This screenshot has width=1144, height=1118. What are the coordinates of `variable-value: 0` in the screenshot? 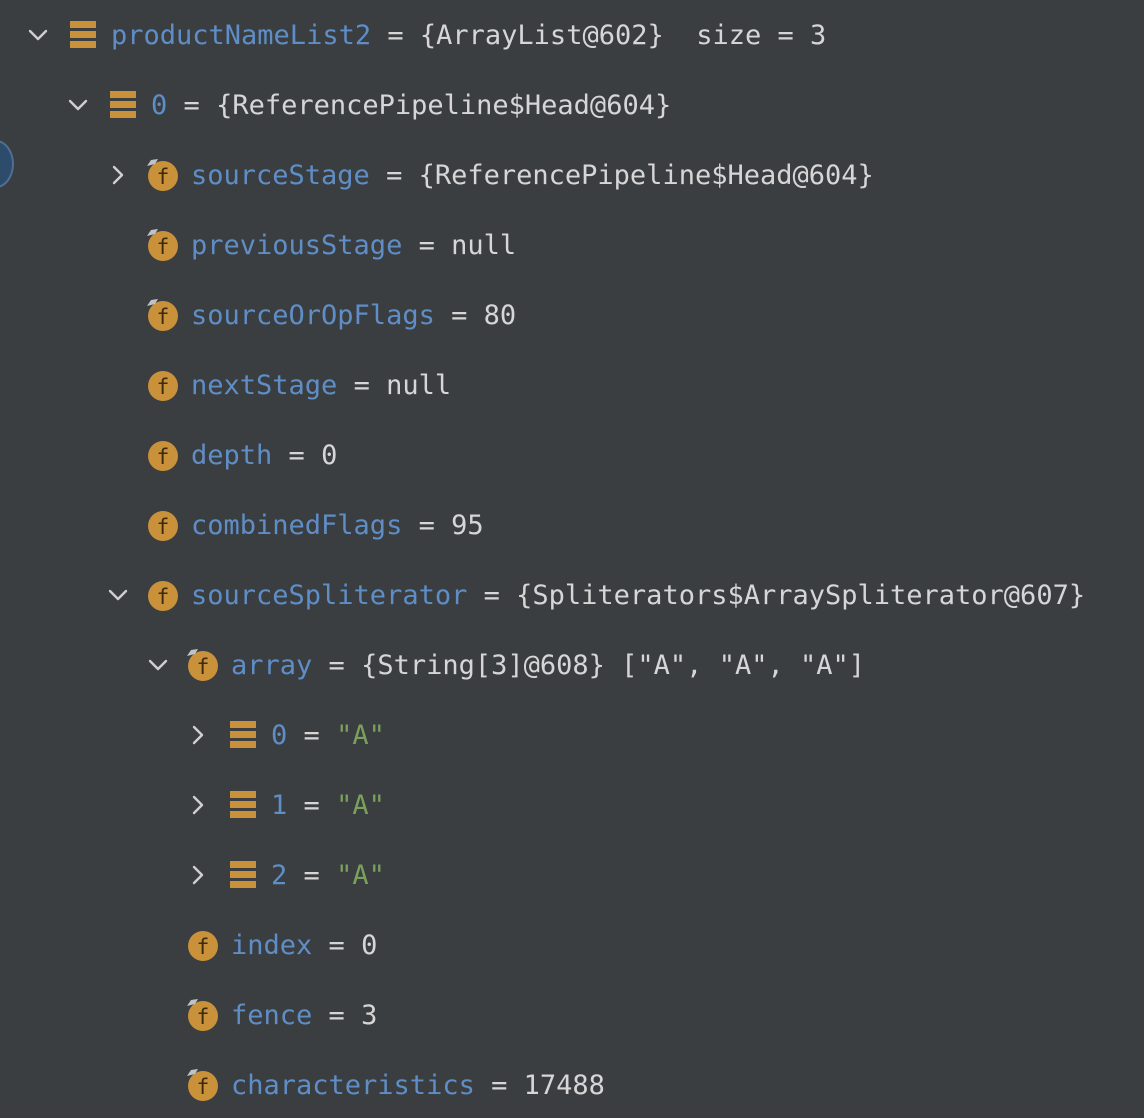 It's located at (329, 455).